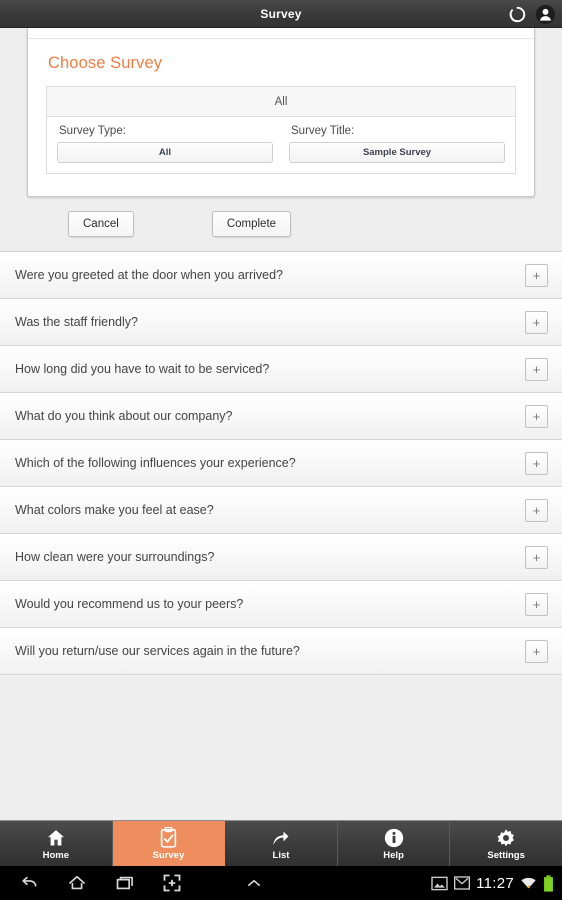 The height and width of the screenshot is (900, 562). I want to click on clipboard-check-icon, so click(168, 837).